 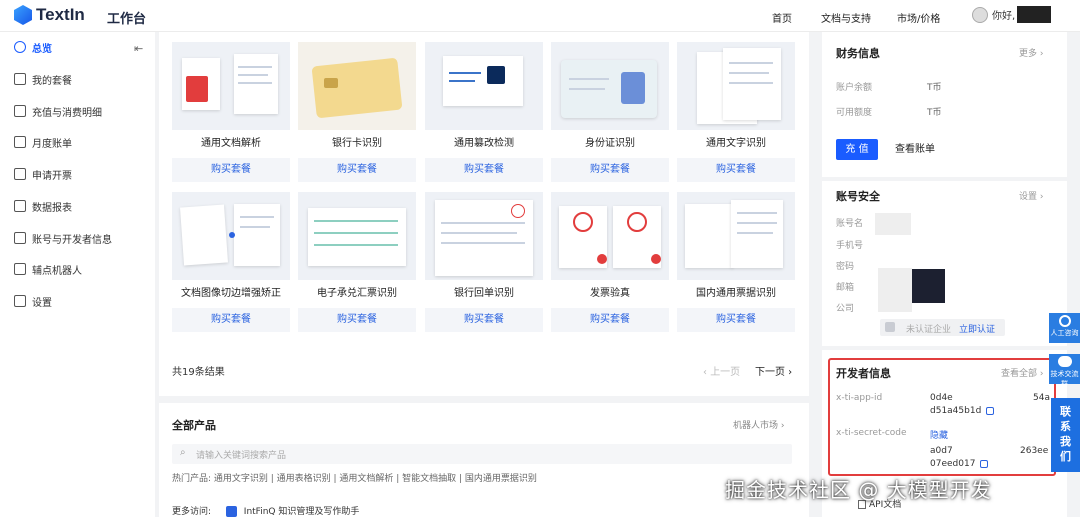 What do you see at coordinates (20, 301) in the screenshot?
I see `settings-icon` at bounding box center [20, 301].